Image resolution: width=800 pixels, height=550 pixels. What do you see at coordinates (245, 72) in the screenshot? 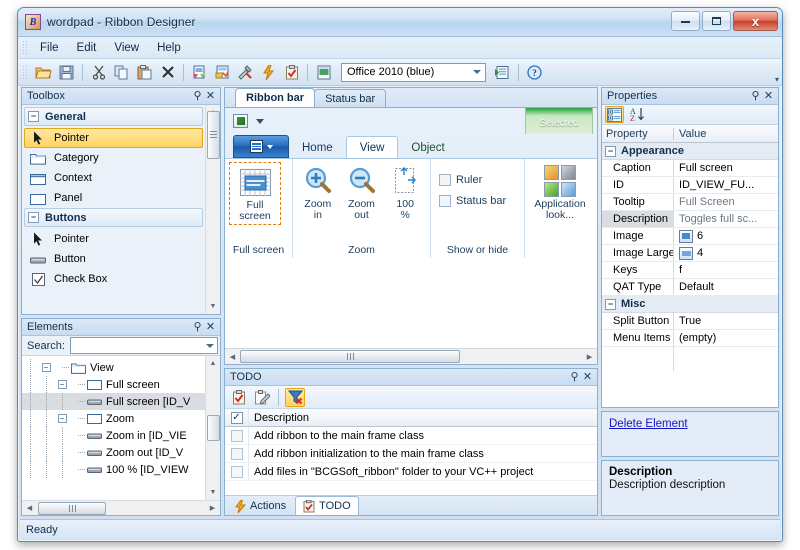
I see `tools-button` at bounding box center [245, 72].